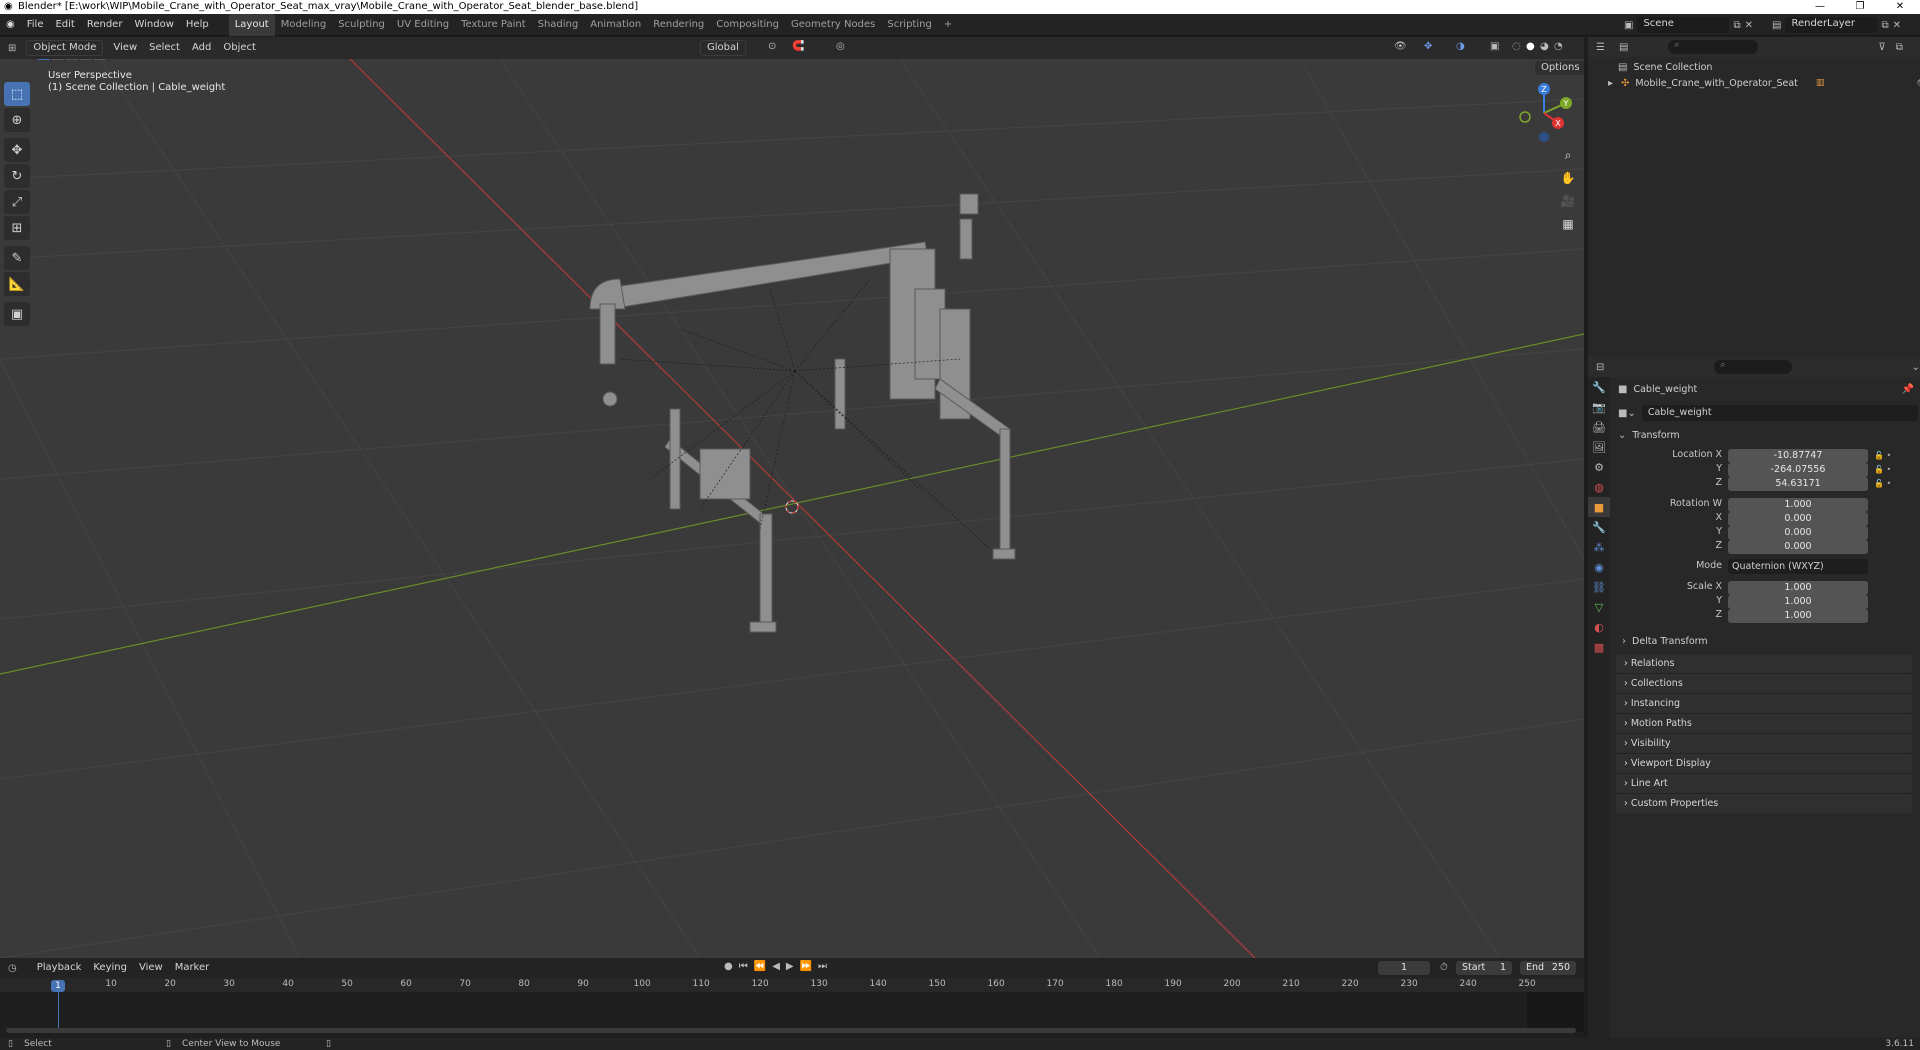 The image size is (1920, 1050). I want to click on tab-uv-editing: UV Editing, so click(423, 25).